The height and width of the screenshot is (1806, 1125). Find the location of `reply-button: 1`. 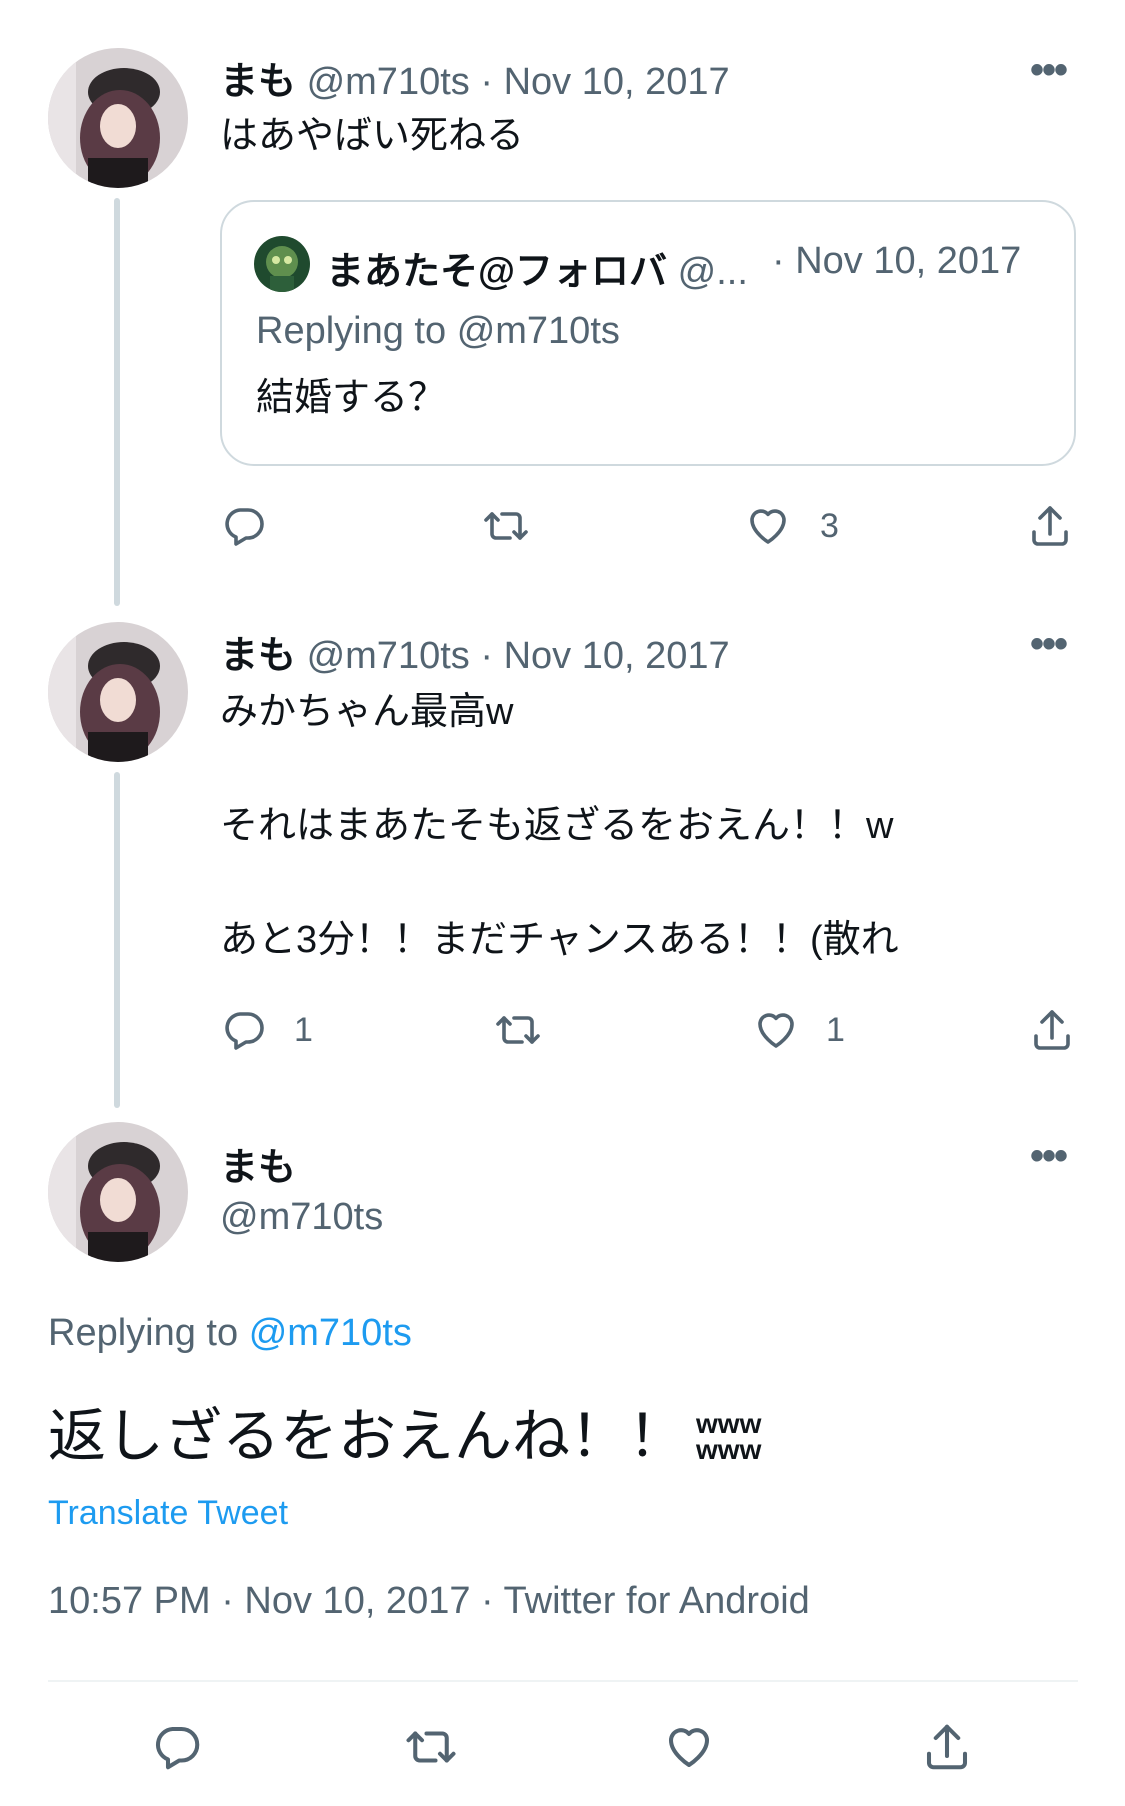

reply-button: 1 is located at coordinates (266, 1030).